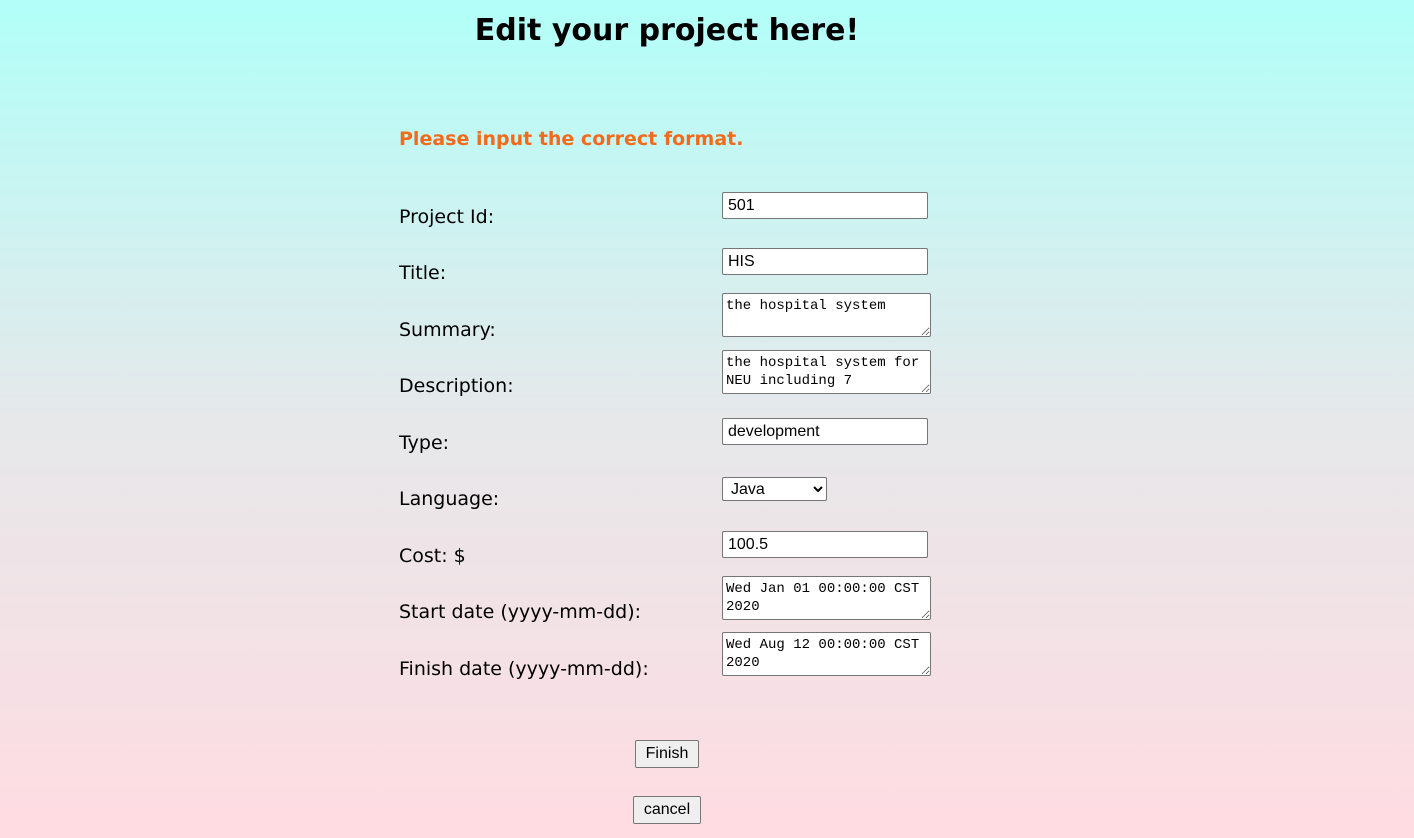 The width and height of the screenshot is (1414, 838). I want to click on language-label: Language:, so click(449, 499).